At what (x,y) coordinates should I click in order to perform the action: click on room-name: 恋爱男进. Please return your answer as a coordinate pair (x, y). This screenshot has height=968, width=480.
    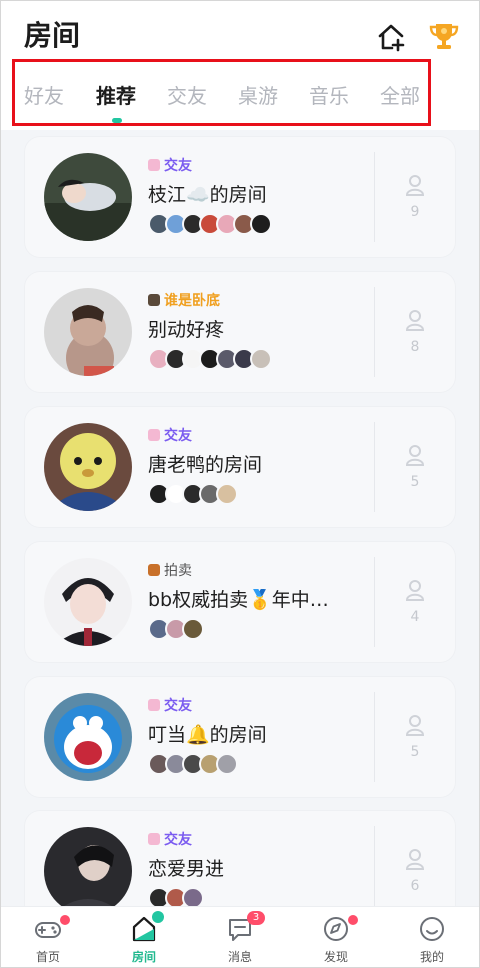
    Looking at the image, I should click on (186, 869).